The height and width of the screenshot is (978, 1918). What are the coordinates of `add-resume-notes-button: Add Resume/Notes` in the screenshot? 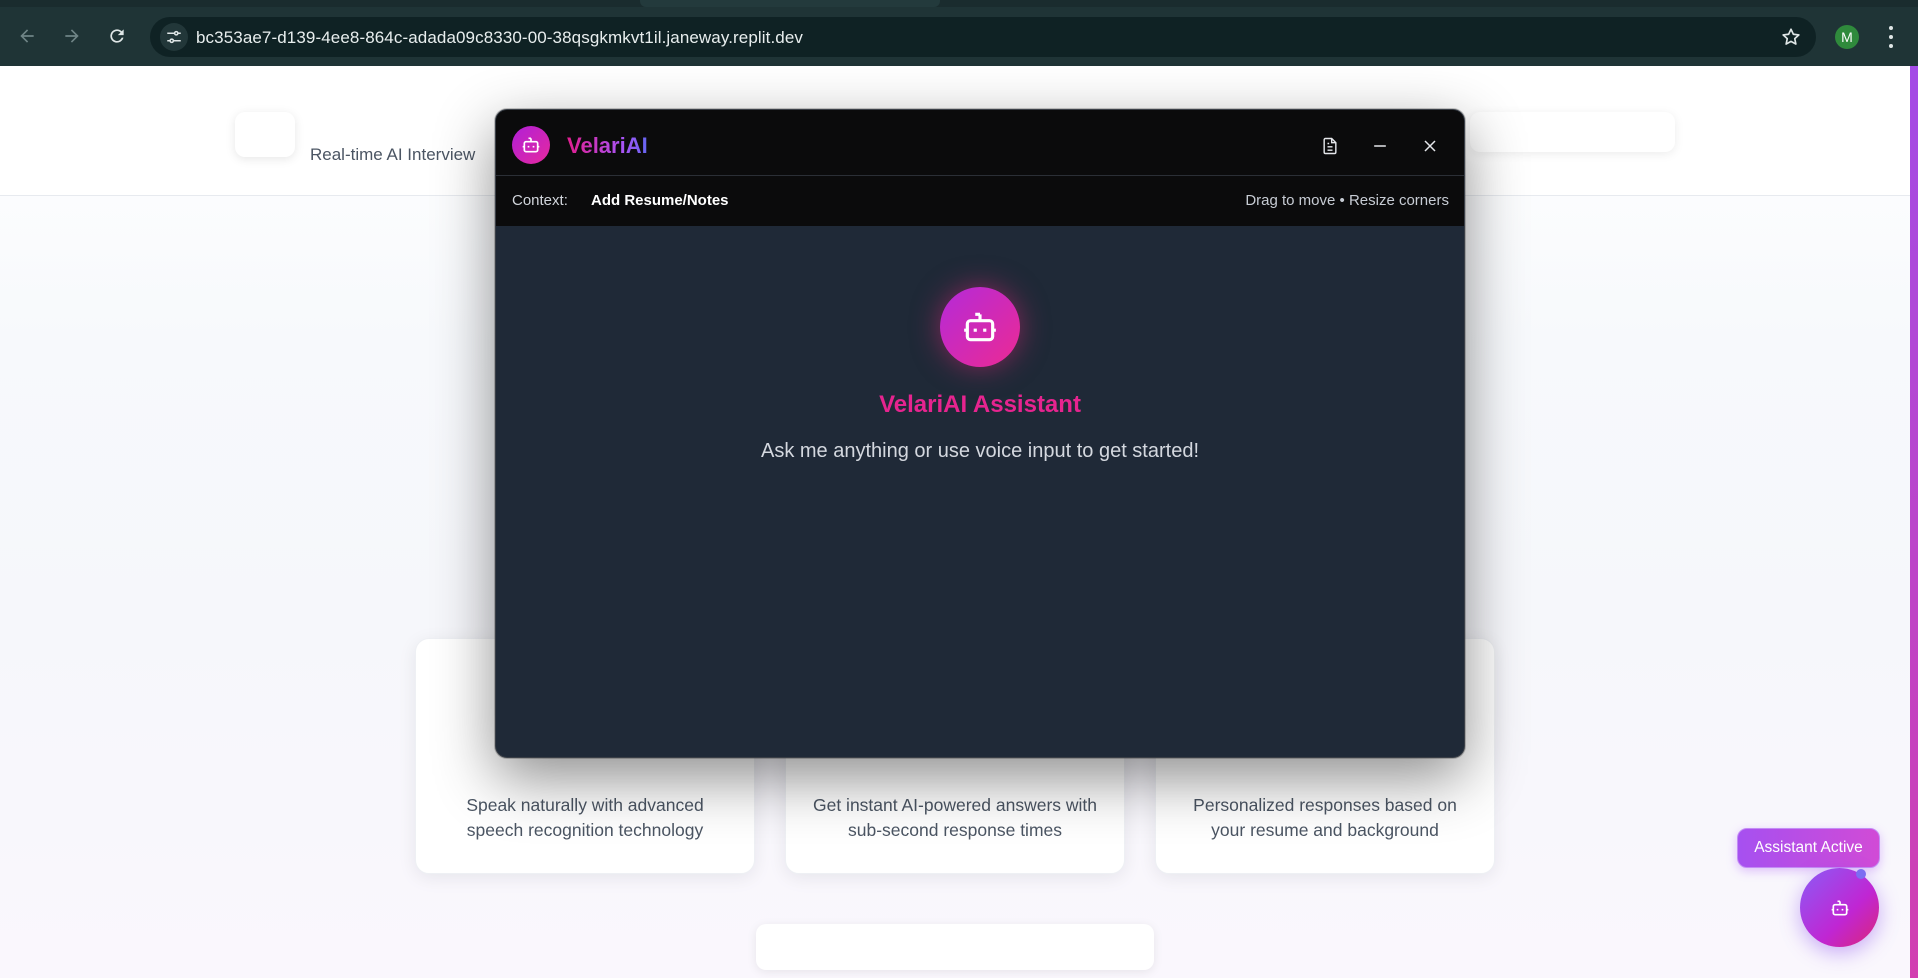 It's located at (660, 200).